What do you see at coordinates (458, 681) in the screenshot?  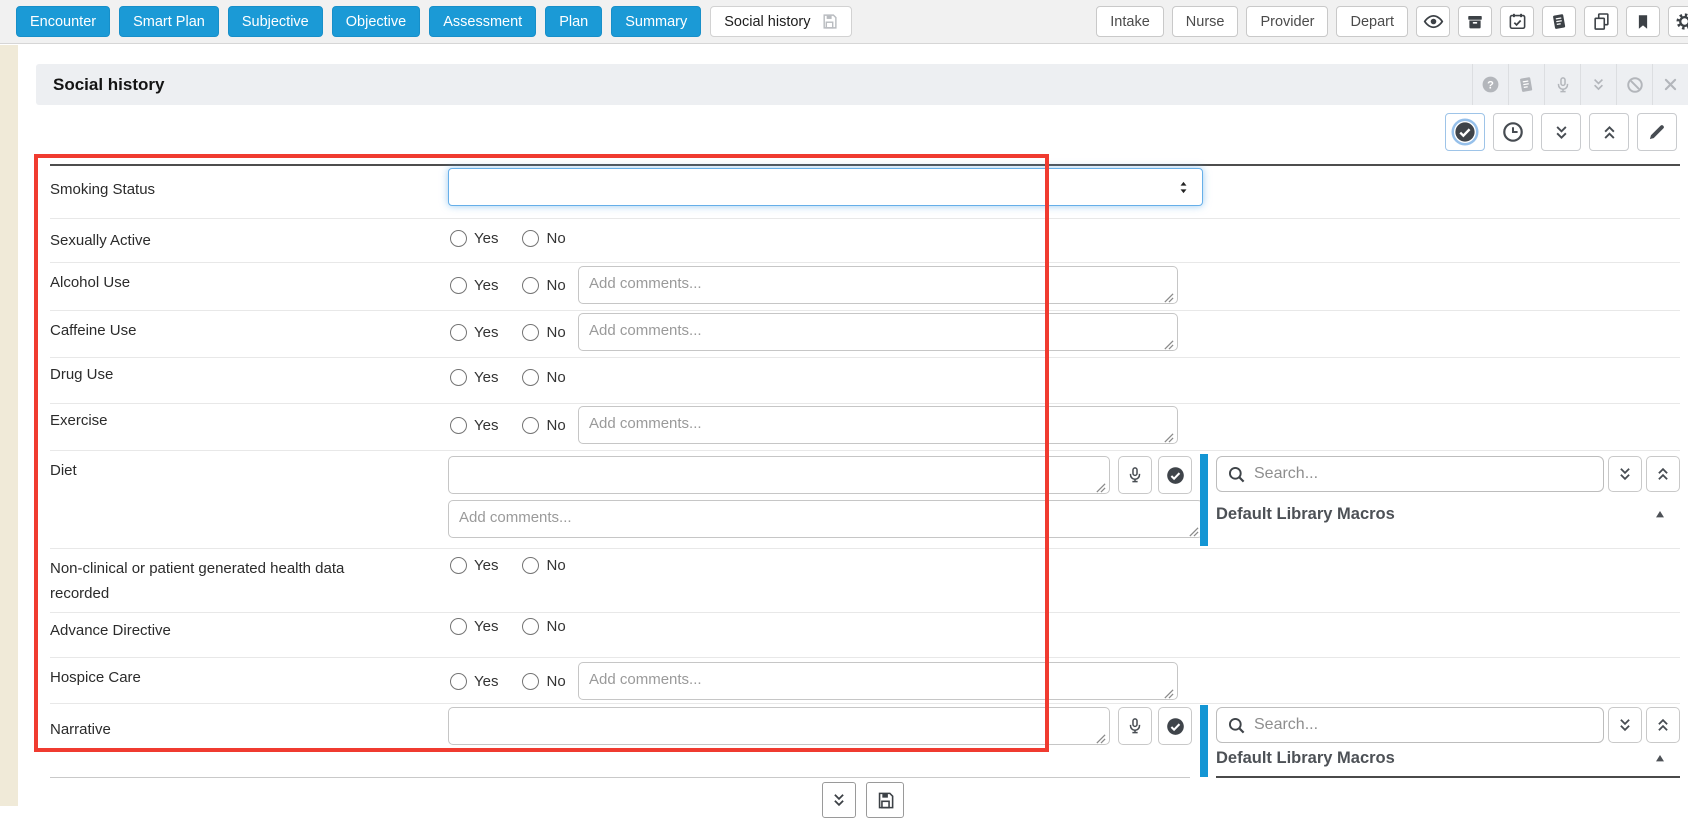 I see `hospice-care-yes-radio` at bounding box center [458, 681].